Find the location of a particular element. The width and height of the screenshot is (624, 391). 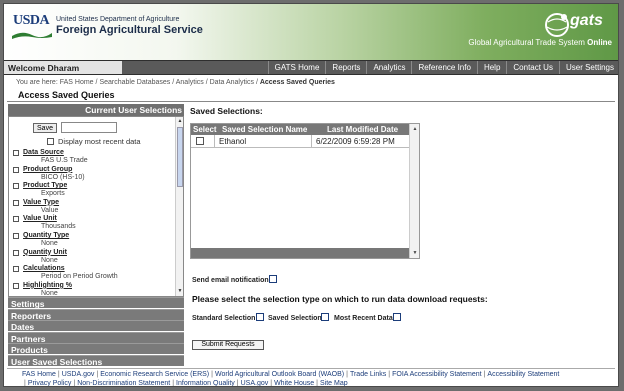

footer-link: Privacy Policy is located at coordinates (50, 383).